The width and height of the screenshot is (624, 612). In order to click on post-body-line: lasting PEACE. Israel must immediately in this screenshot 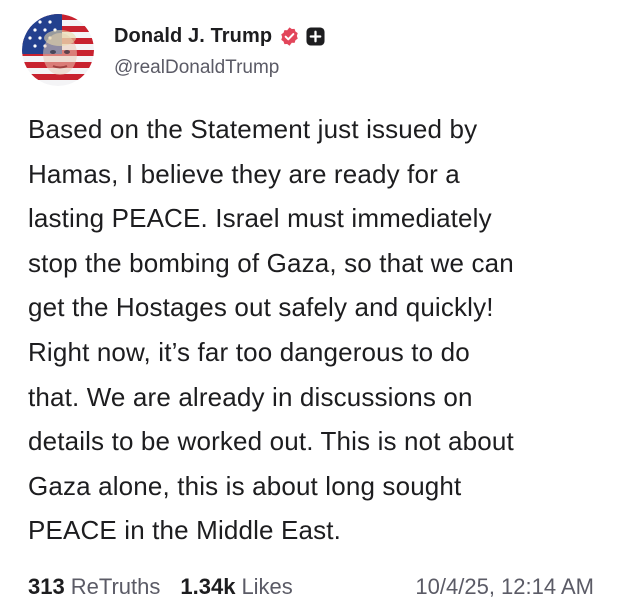, I will do `click(260, 218)`.